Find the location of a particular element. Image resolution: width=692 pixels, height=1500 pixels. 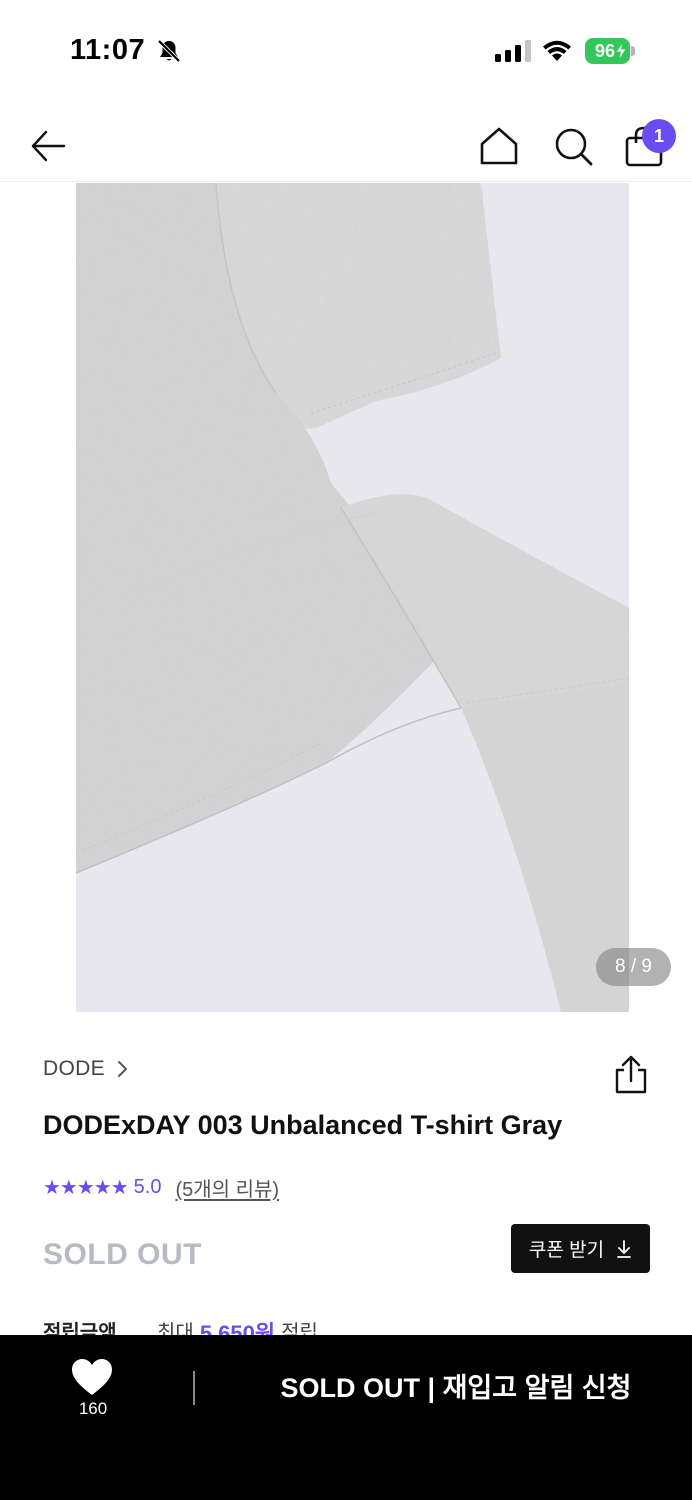

rating-row: ★★★★★ 5.0 (5개의 리뷰) is located at coordinates (161, 1187).